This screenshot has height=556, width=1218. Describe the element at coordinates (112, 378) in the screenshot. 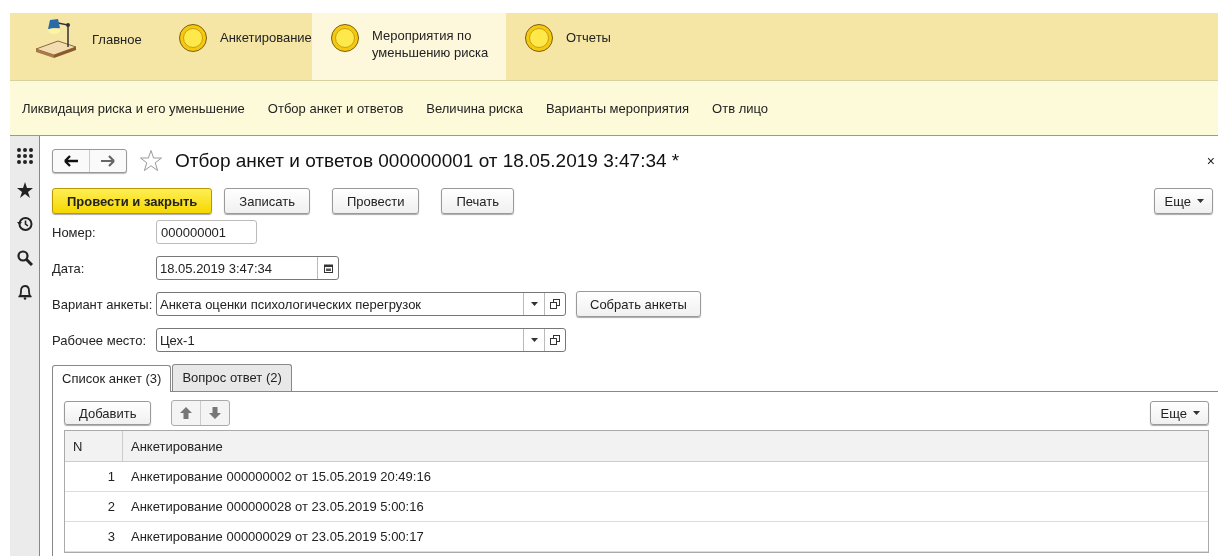

I see `tab: Список анкет (3)` at that location.